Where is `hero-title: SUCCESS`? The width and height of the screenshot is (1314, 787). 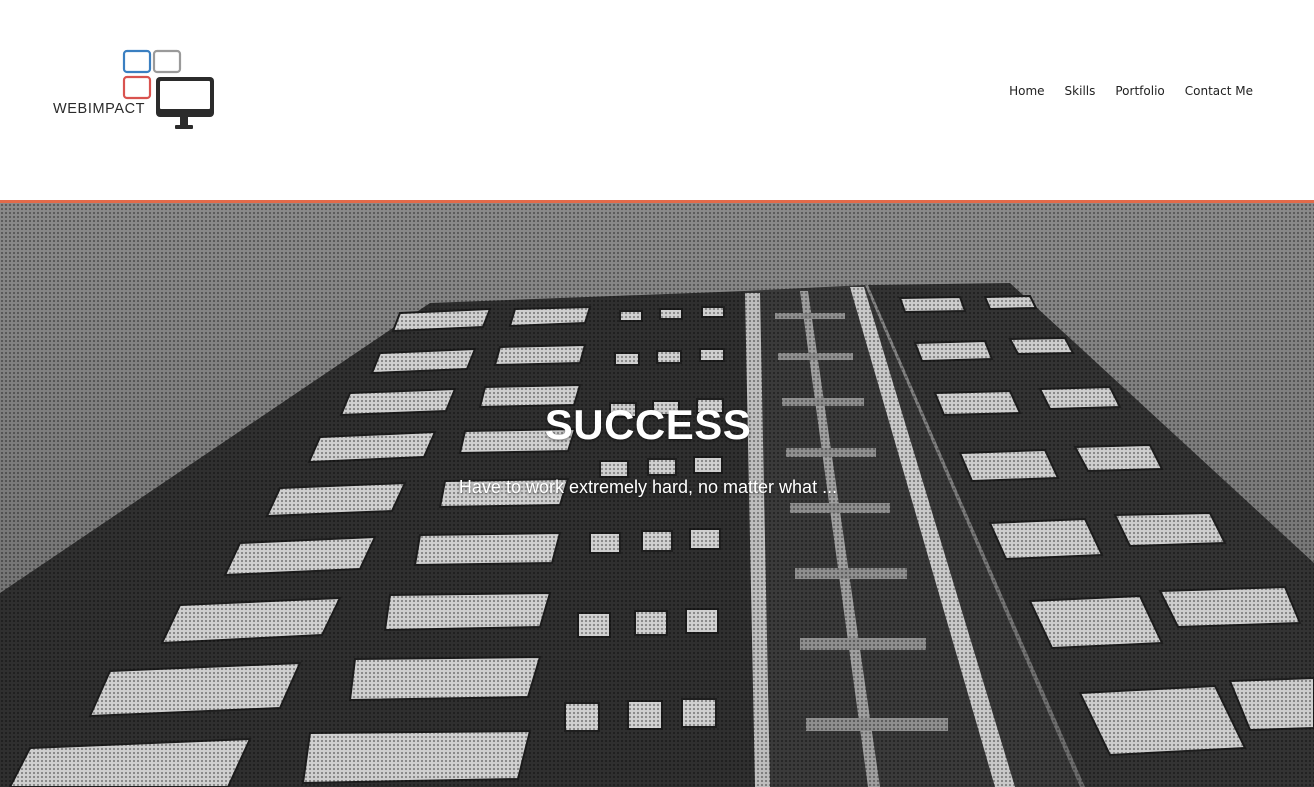 hero-title: SUCCESS is located at coordinates (648, 424).